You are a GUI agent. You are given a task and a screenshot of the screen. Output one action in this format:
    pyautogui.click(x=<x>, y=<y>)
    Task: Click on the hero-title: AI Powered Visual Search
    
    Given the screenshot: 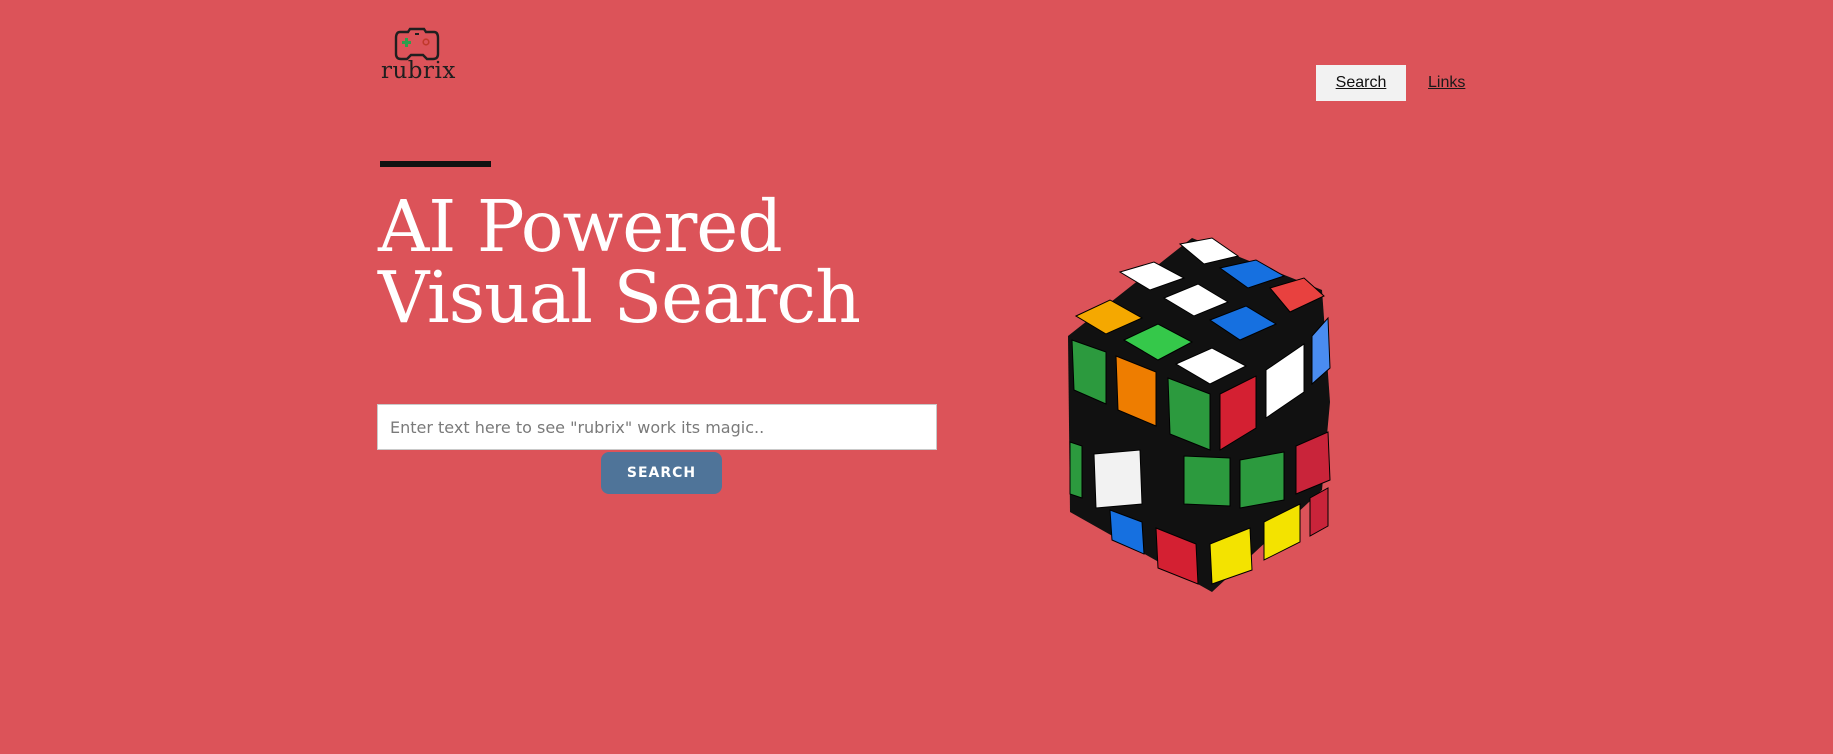 What is the action you would take?
    pyautogui.click(x=619, y=262)
    